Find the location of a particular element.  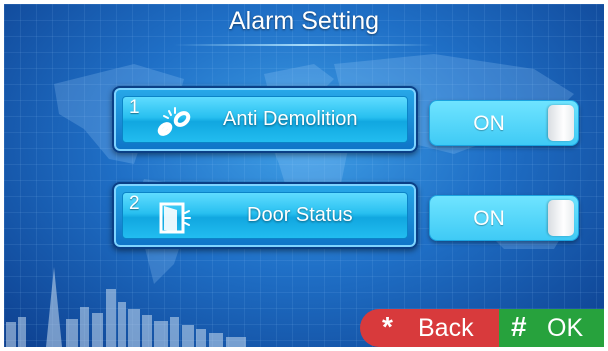

item-number: 2 is located at coordinates (134, 203).